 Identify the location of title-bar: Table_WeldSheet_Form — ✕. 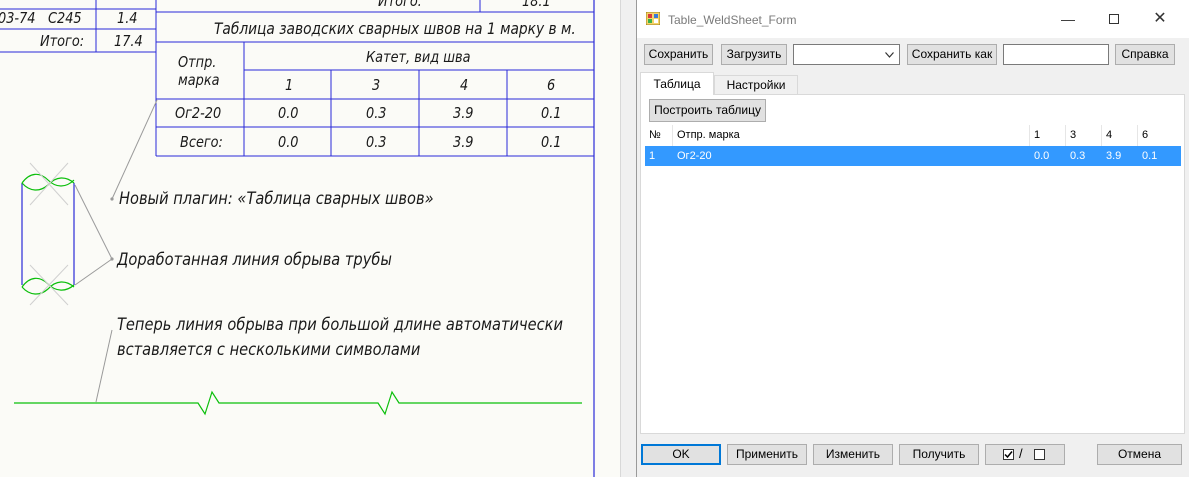
(913, 19).